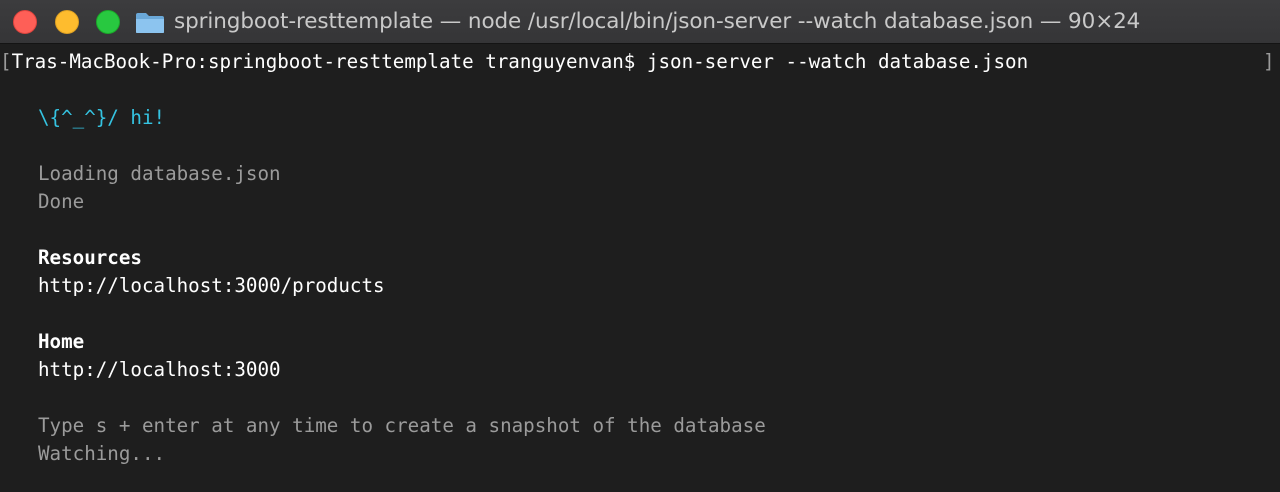  I want to click on zoom-button, so click(108, 22).